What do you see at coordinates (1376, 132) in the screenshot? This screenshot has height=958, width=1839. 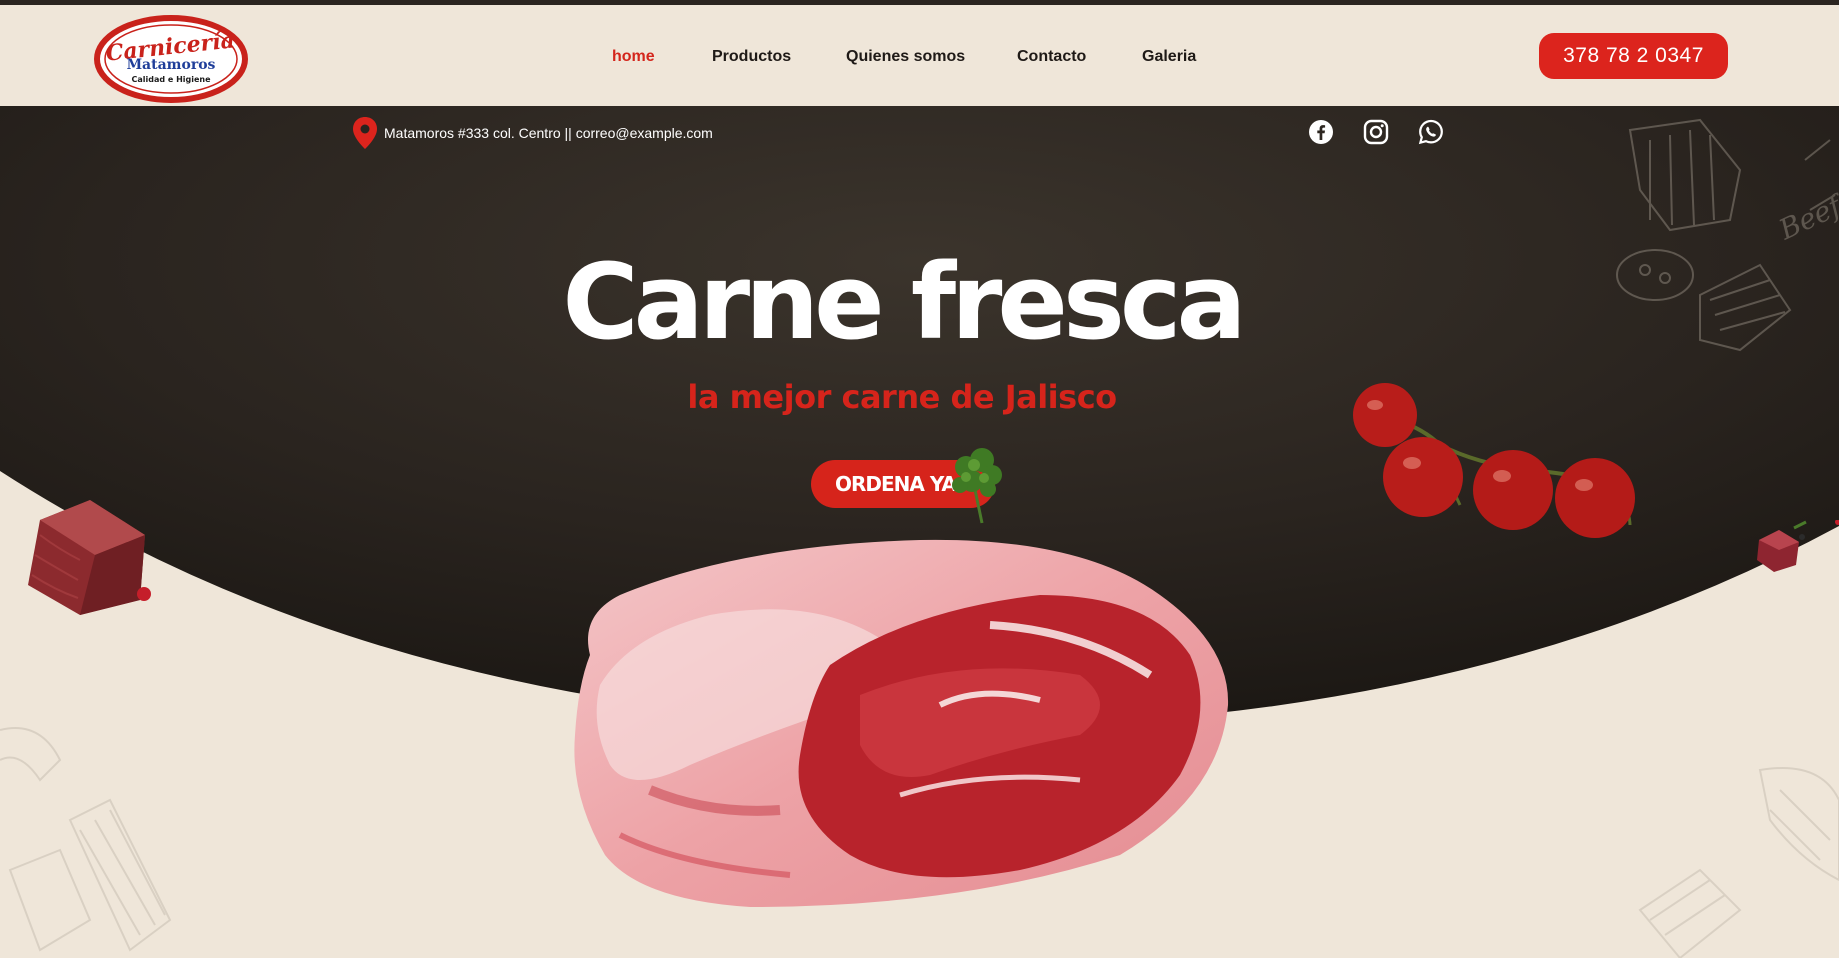 I see `instagram-icon` at bounding box center [1376, 132].